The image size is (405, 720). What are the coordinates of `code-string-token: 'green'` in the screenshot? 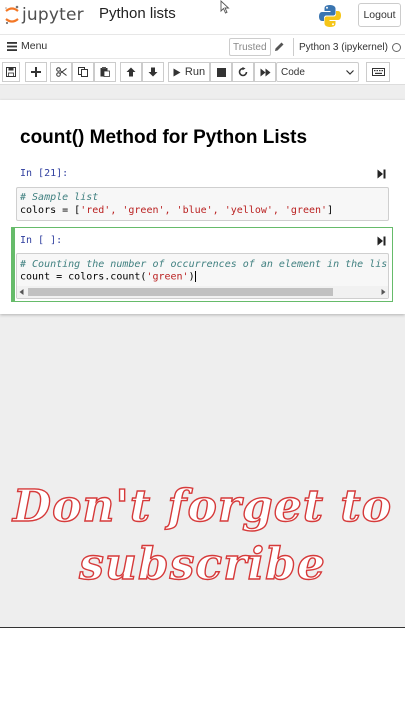 It's located at (167, 277).